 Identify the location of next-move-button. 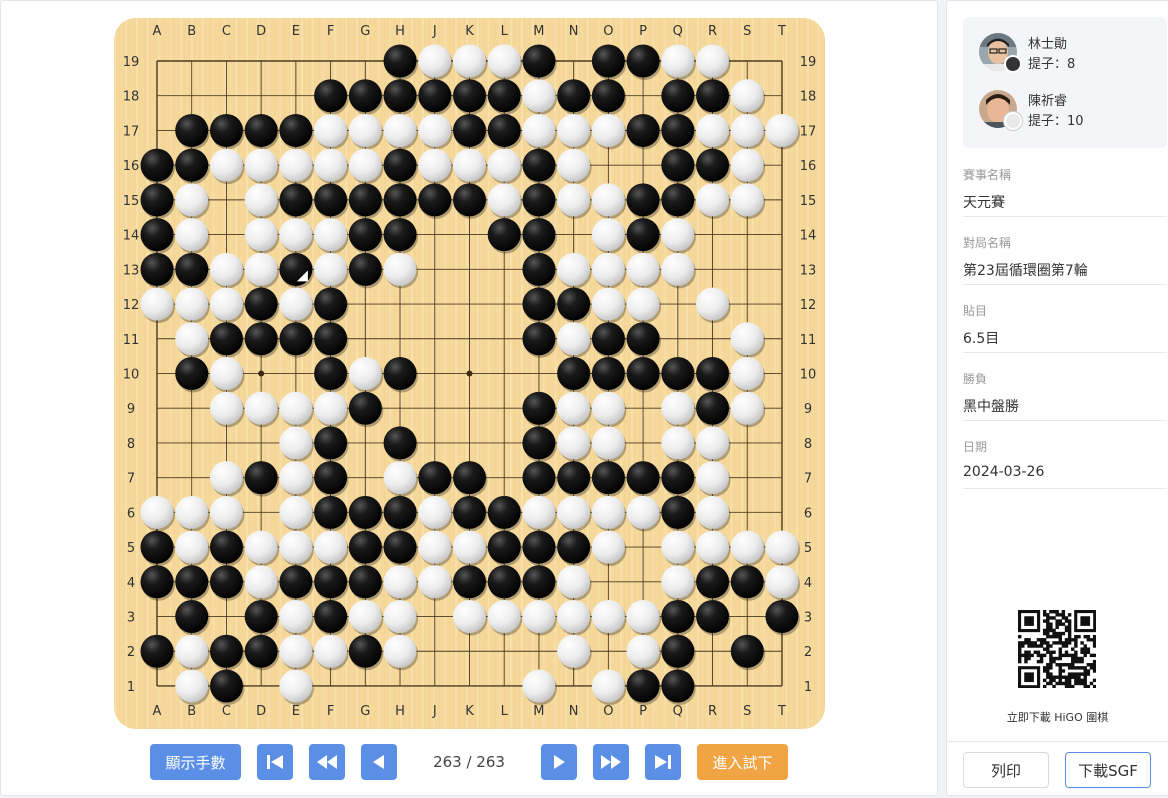
(559, 762).